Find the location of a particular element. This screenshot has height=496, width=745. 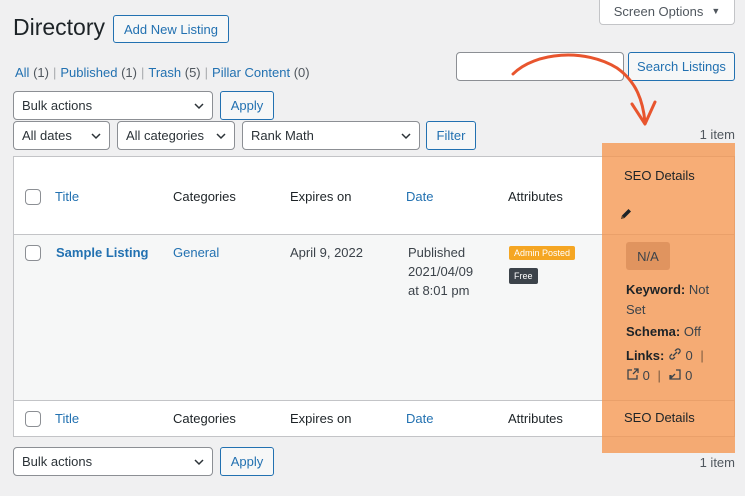

listing-title-link: Sample Listing is located at coordinates (102, 252).